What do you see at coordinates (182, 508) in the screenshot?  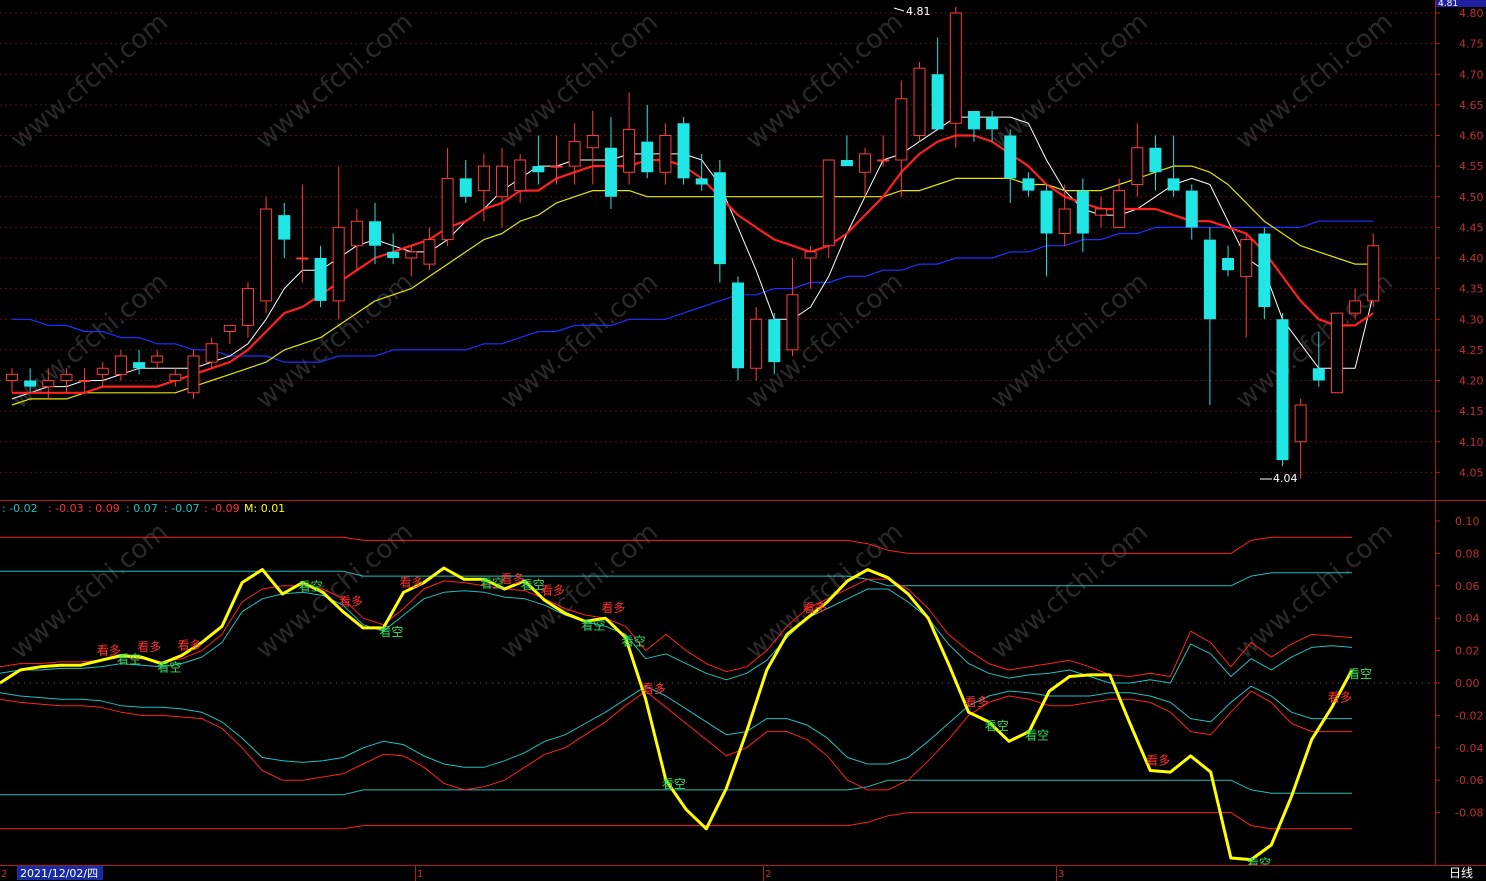 I see `legend-p5: : -0.07` at bounding box center [182, 508].